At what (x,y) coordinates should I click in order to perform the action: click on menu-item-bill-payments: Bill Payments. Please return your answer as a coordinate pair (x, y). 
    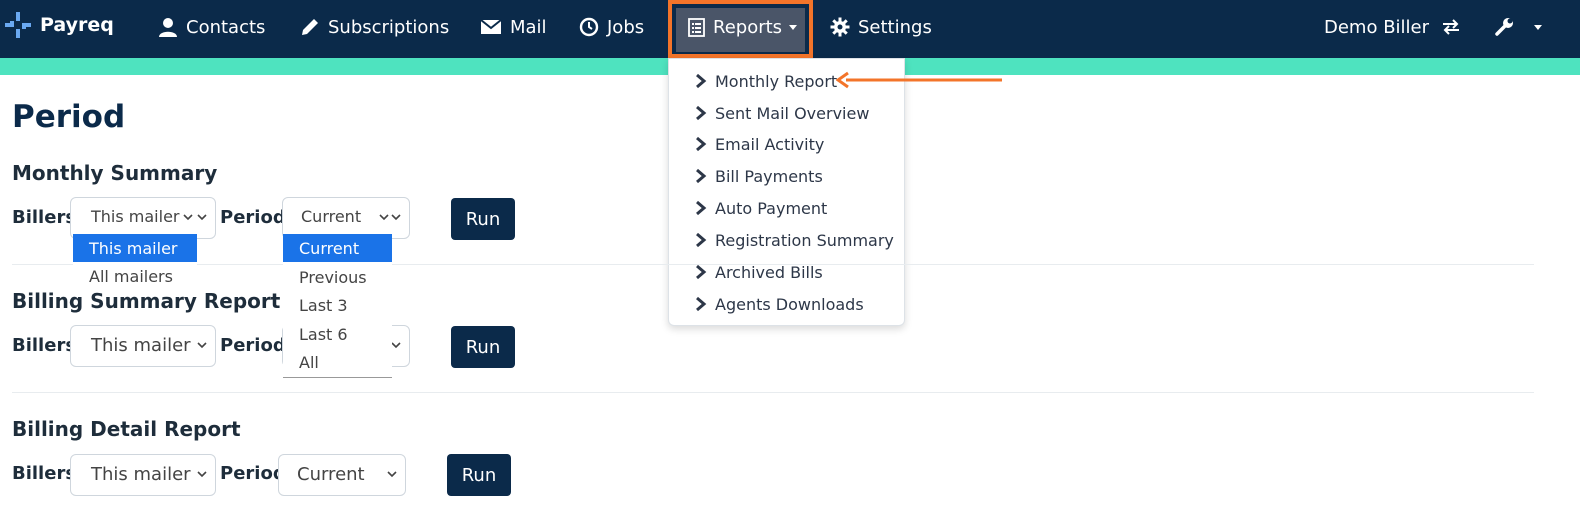
    Looking at the image, I should click on (759, 176).